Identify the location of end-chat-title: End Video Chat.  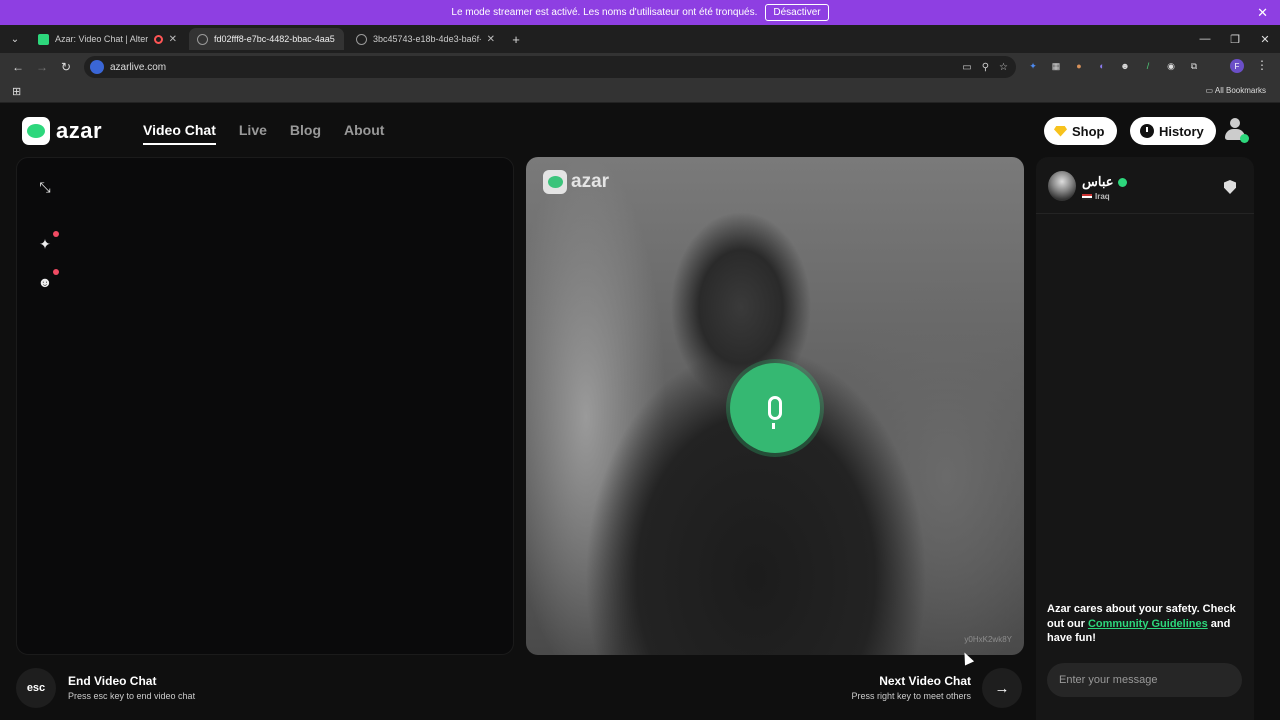
(112, 681).